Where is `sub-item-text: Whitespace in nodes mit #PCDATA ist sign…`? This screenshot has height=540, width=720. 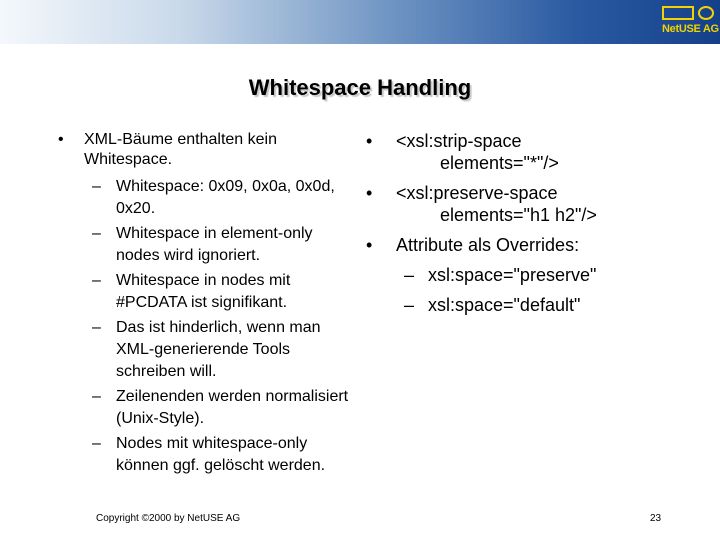 sub-item-text: Whitespace in nodes mit #PCDATA ist sign… is located at coordinates (203, 291).